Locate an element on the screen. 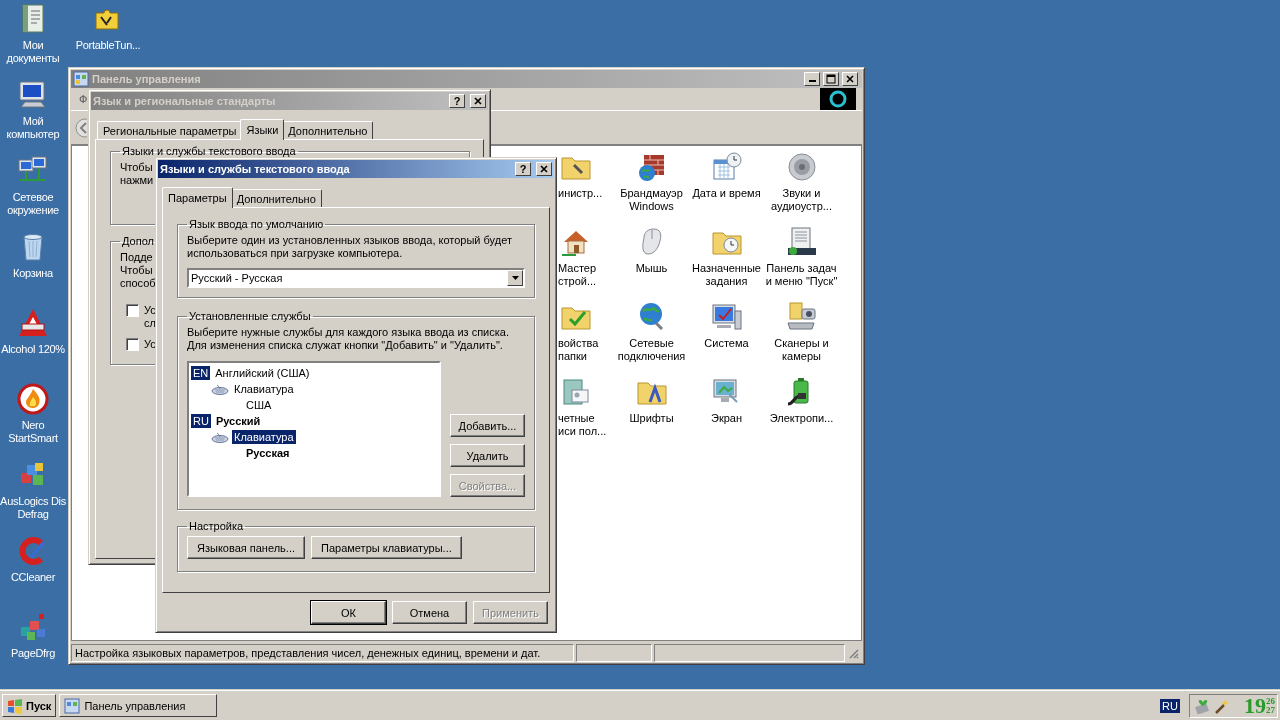  item-label: Мышь is located at coordinates (651, 268).